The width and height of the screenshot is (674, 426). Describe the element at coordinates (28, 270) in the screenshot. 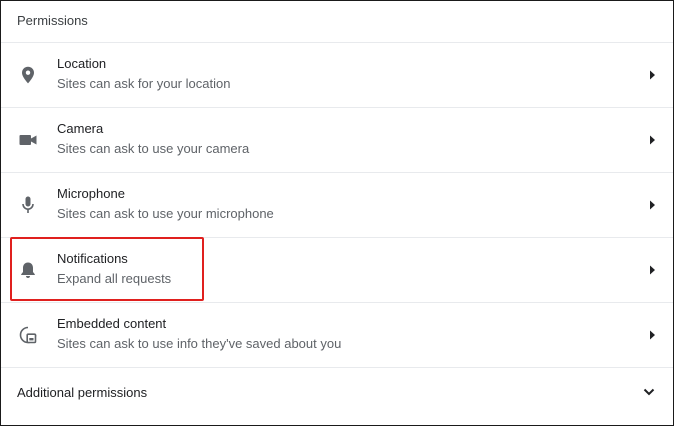

I see `bell-icon` at that location.